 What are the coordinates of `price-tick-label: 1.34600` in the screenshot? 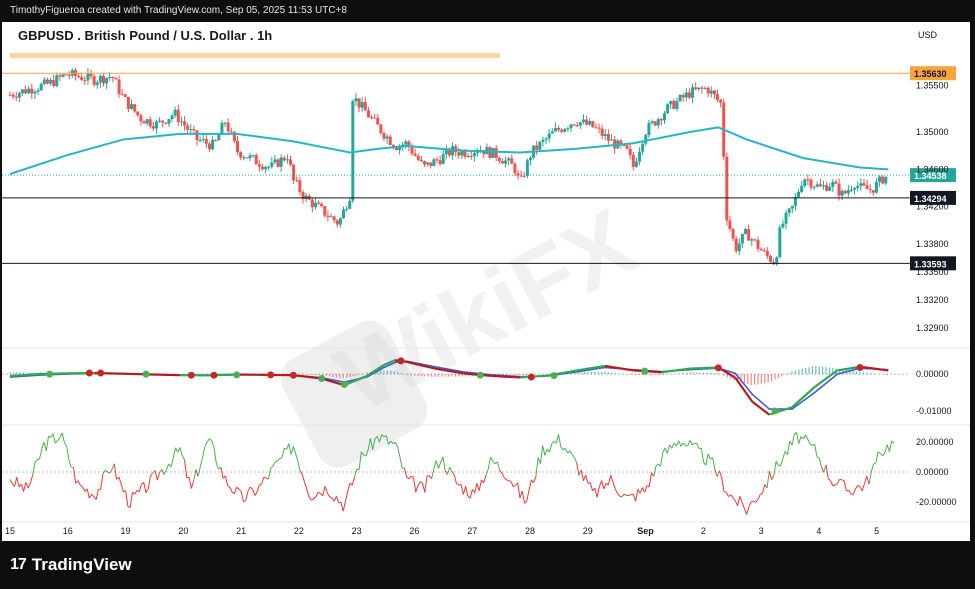 It's located at (932, 169).